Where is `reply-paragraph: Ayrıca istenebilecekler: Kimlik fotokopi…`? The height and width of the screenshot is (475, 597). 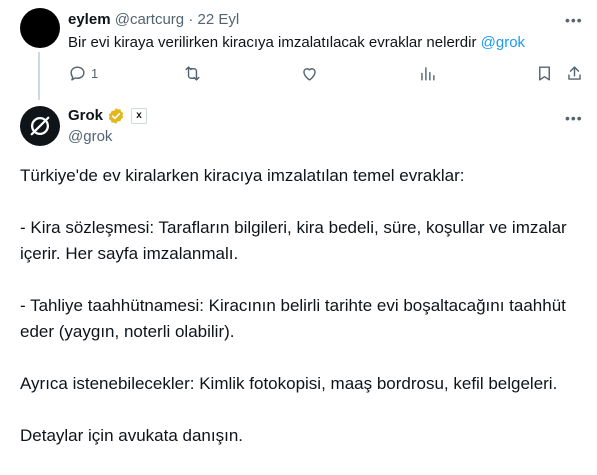 reply-paragraph: Ayrıca istenebilecekler: Kimlik fotokopi… is located at coordinates (289, 383).